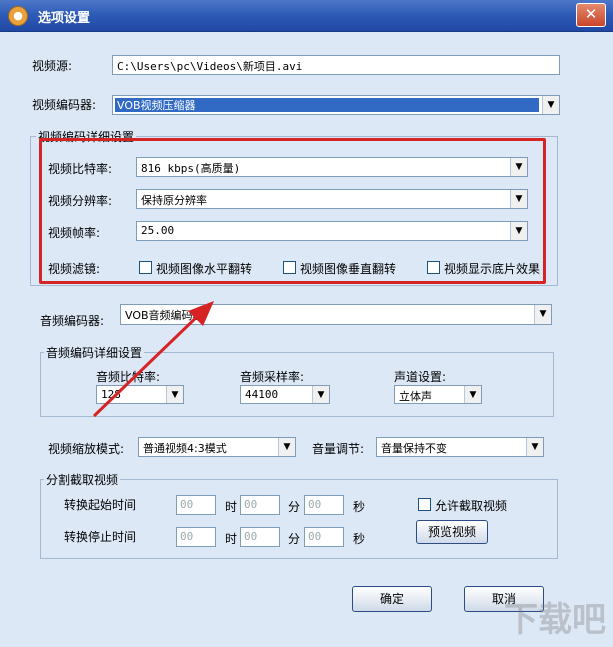 The image size is (613, 647). Describe the element at coordinates (100, 537) in the screenshot. I see `stop-time-label: 转换停止时间` at that location.